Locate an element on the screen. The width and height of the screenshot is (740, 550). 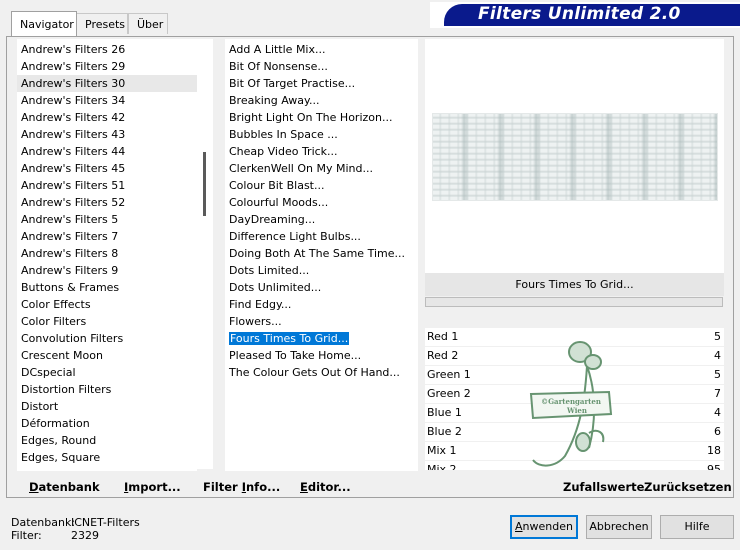
category-label: Andrew's Filters 26 is located at coordinates (73, 49).